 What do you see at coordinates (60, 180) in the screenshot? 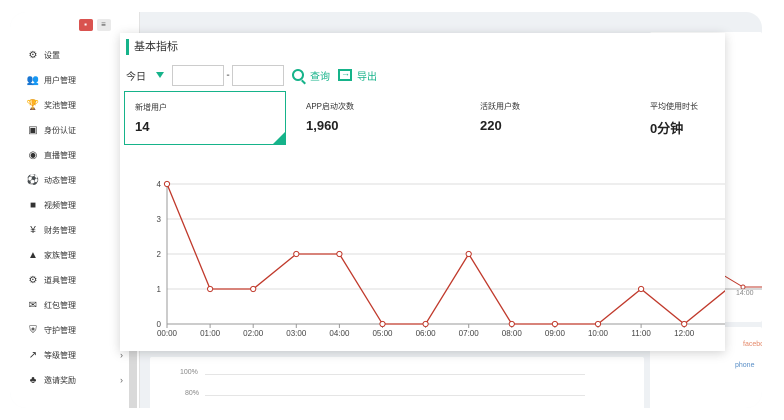
I see `sidebar-item-label: 动态管理` at bounding box center [60, 180].